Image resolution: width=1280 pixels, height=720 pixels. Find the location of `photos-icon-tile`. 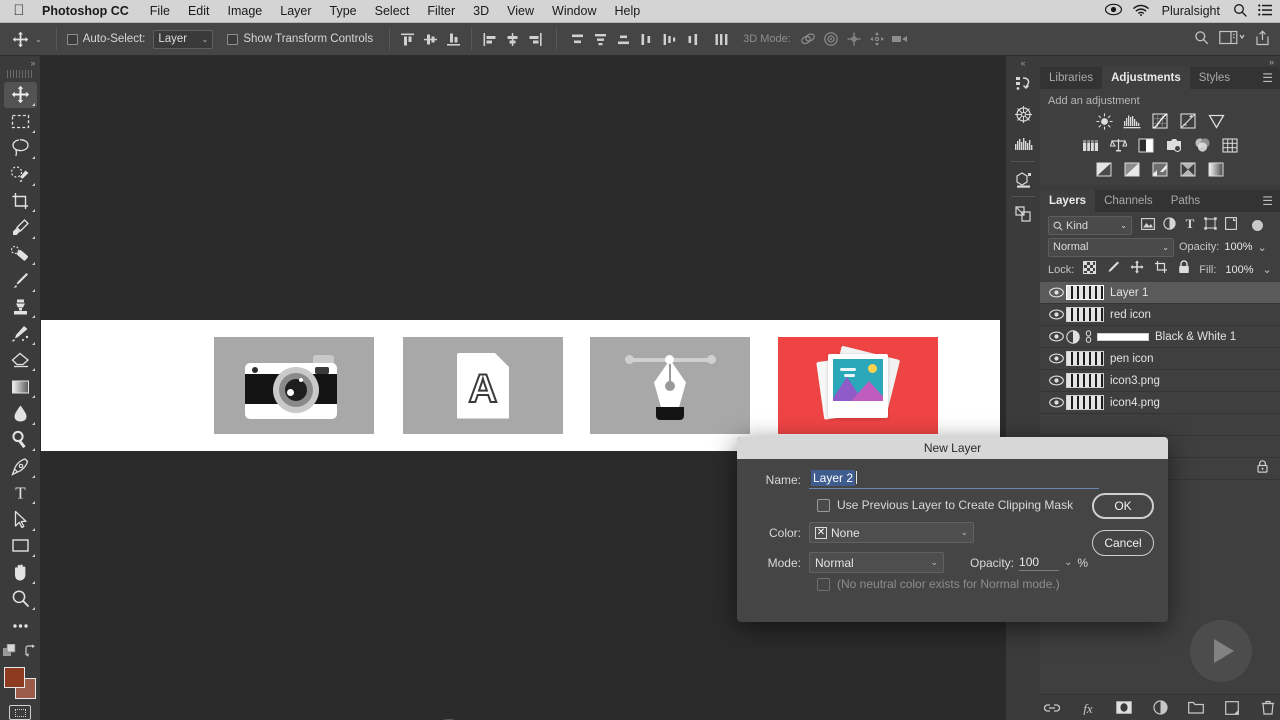

photos-icon-tile is located at coordinates (858, 385).